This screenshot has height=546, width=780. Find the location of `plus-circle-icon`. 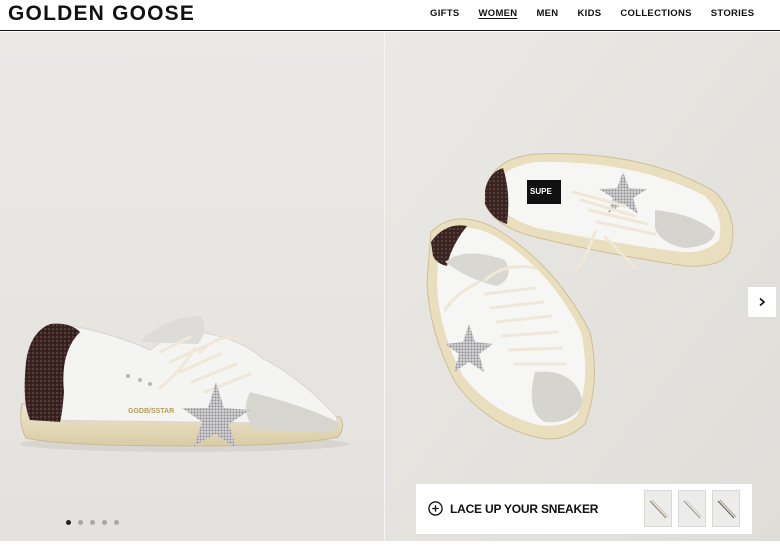

plus-circle-icon is located at coordinates (435, 508).